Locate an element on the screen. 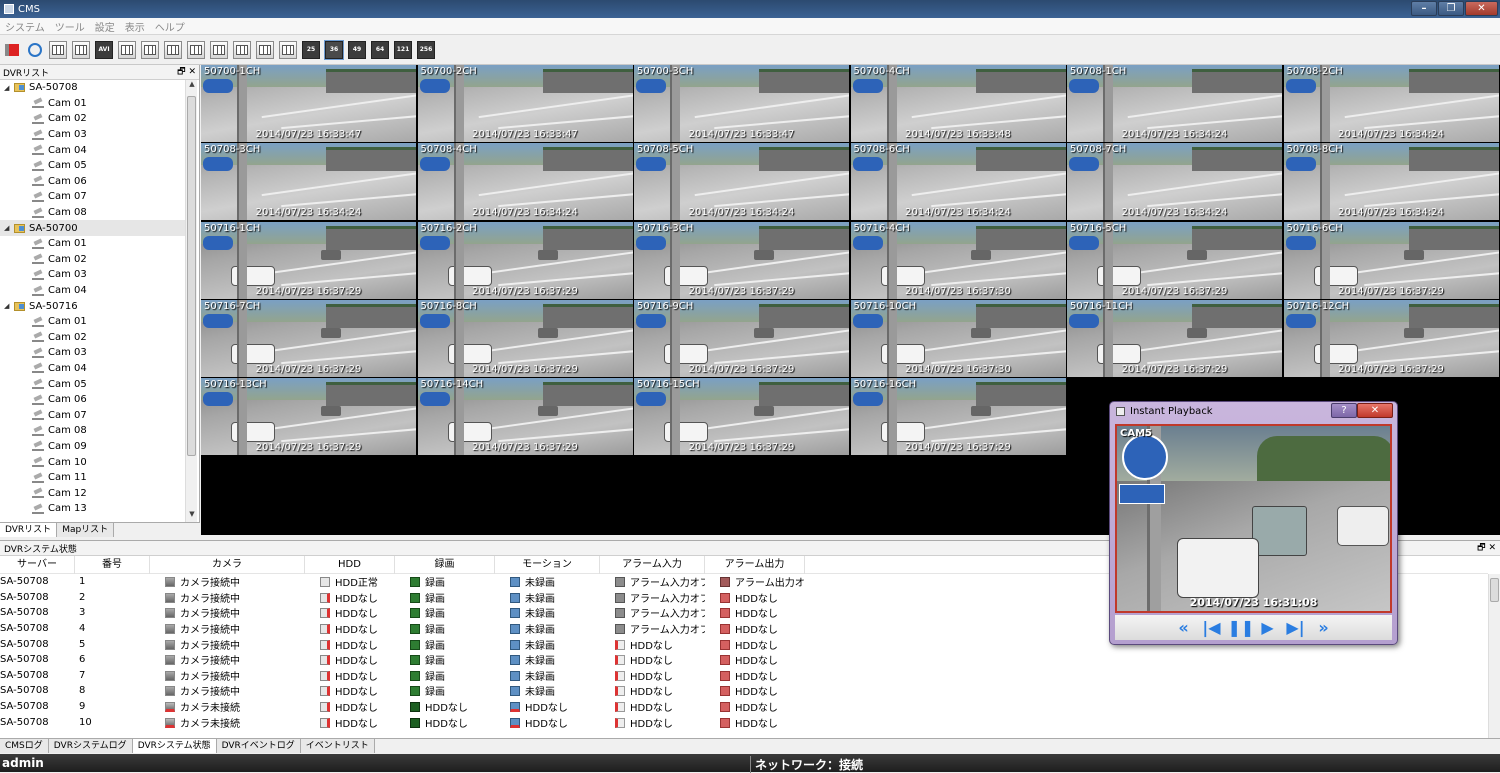 Image resolution: width=1500 pixels, height=773 pixels. video-cell: 50716-10CH 2014/07/23 16:37:30 is located at coordinates (958, 338).